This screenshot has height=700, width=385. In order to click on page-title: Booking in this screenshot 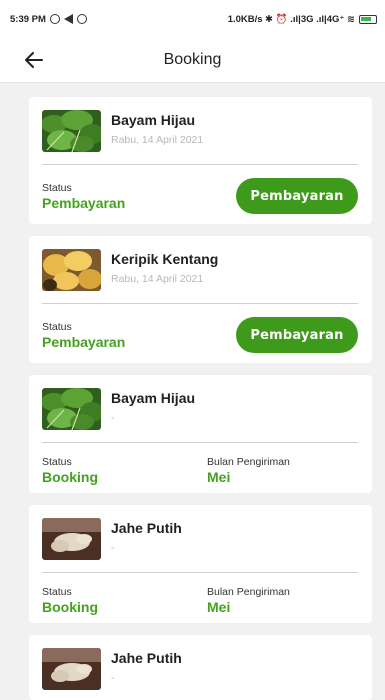, I will do `click(192, 59)`.